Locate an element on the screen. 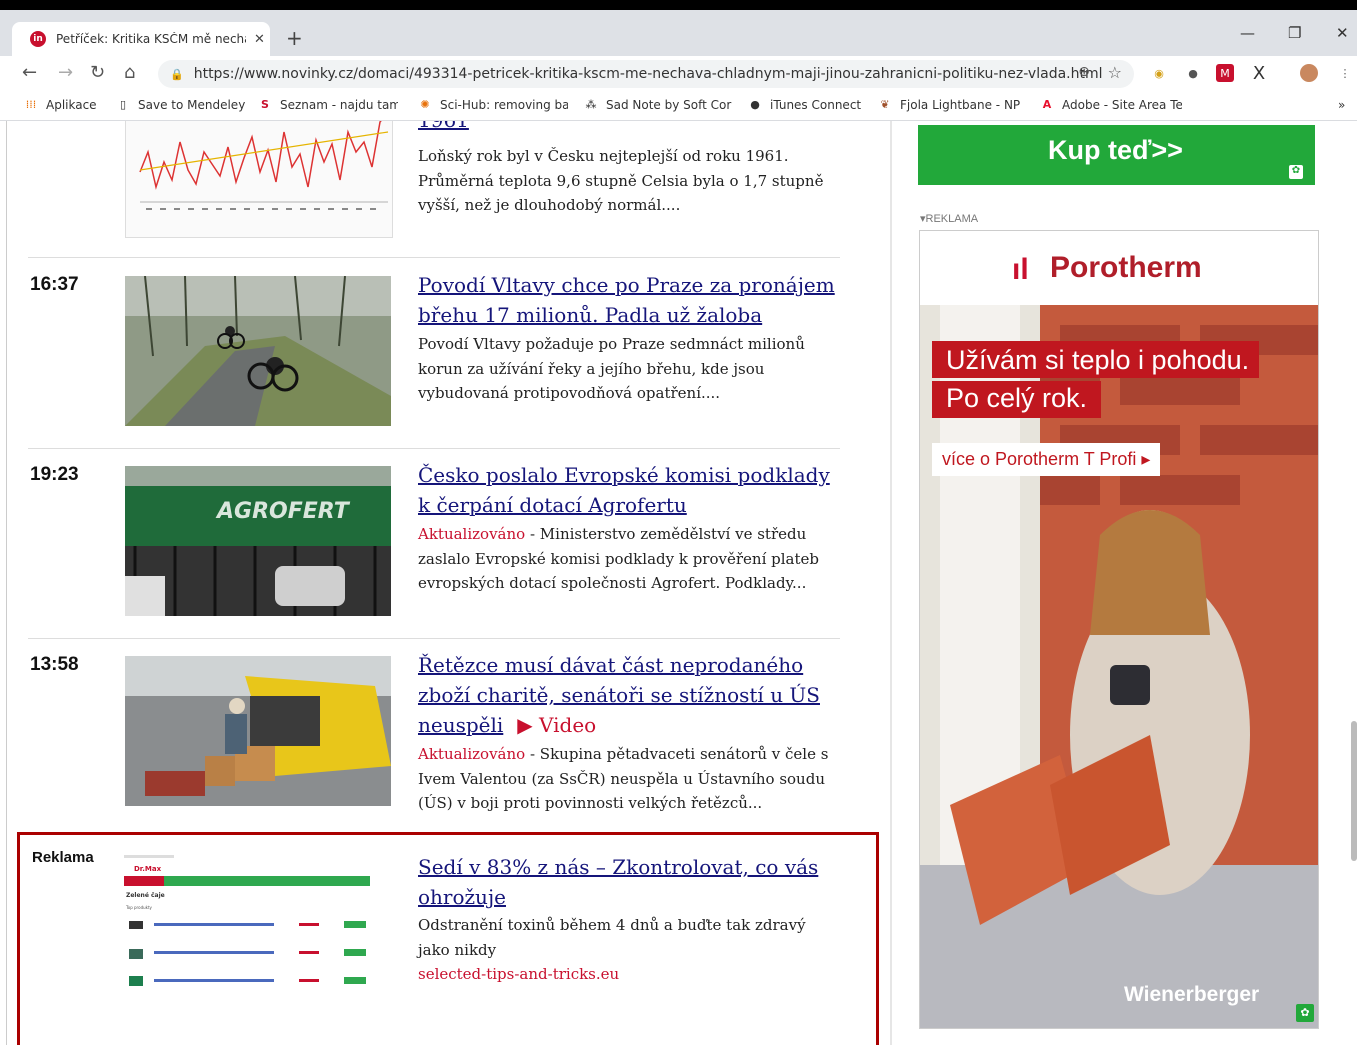  zoom-icon: ⊕ is located at coordinates (1084, 72).